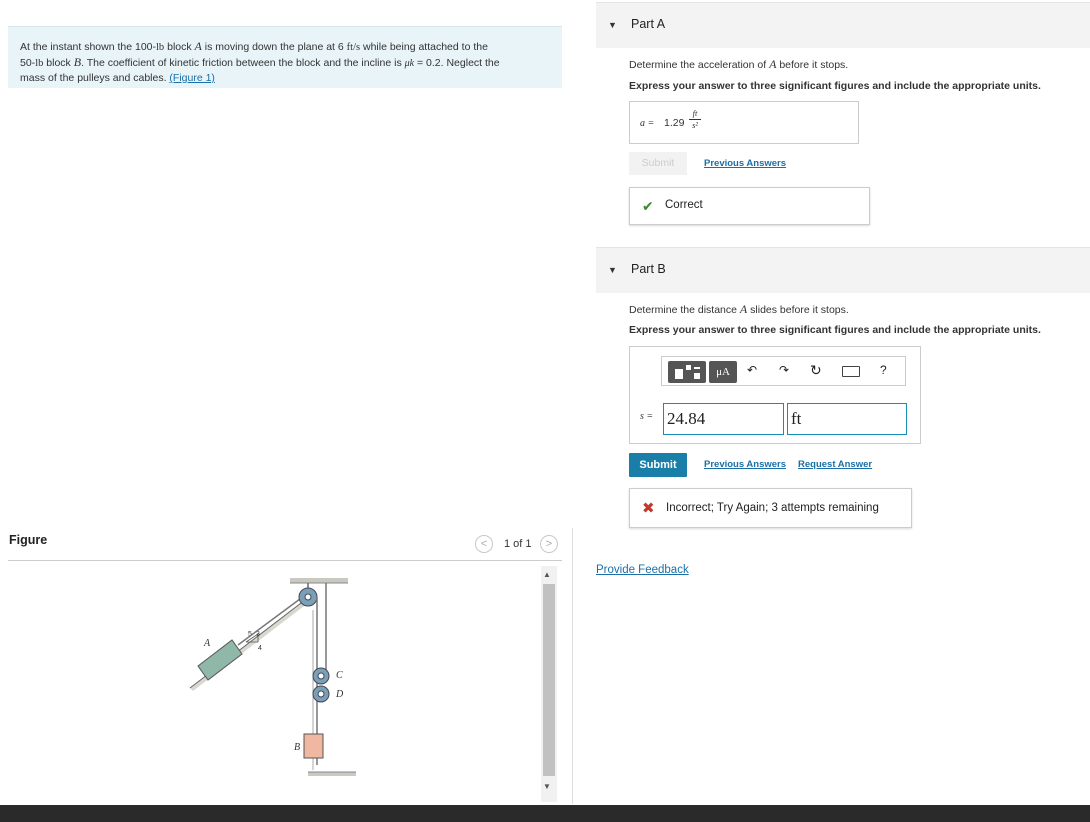  I want to click on part-b-answer-editor: μA ↶ ↷ ↻ ? s = 24.84 ft, so click(775, 395).